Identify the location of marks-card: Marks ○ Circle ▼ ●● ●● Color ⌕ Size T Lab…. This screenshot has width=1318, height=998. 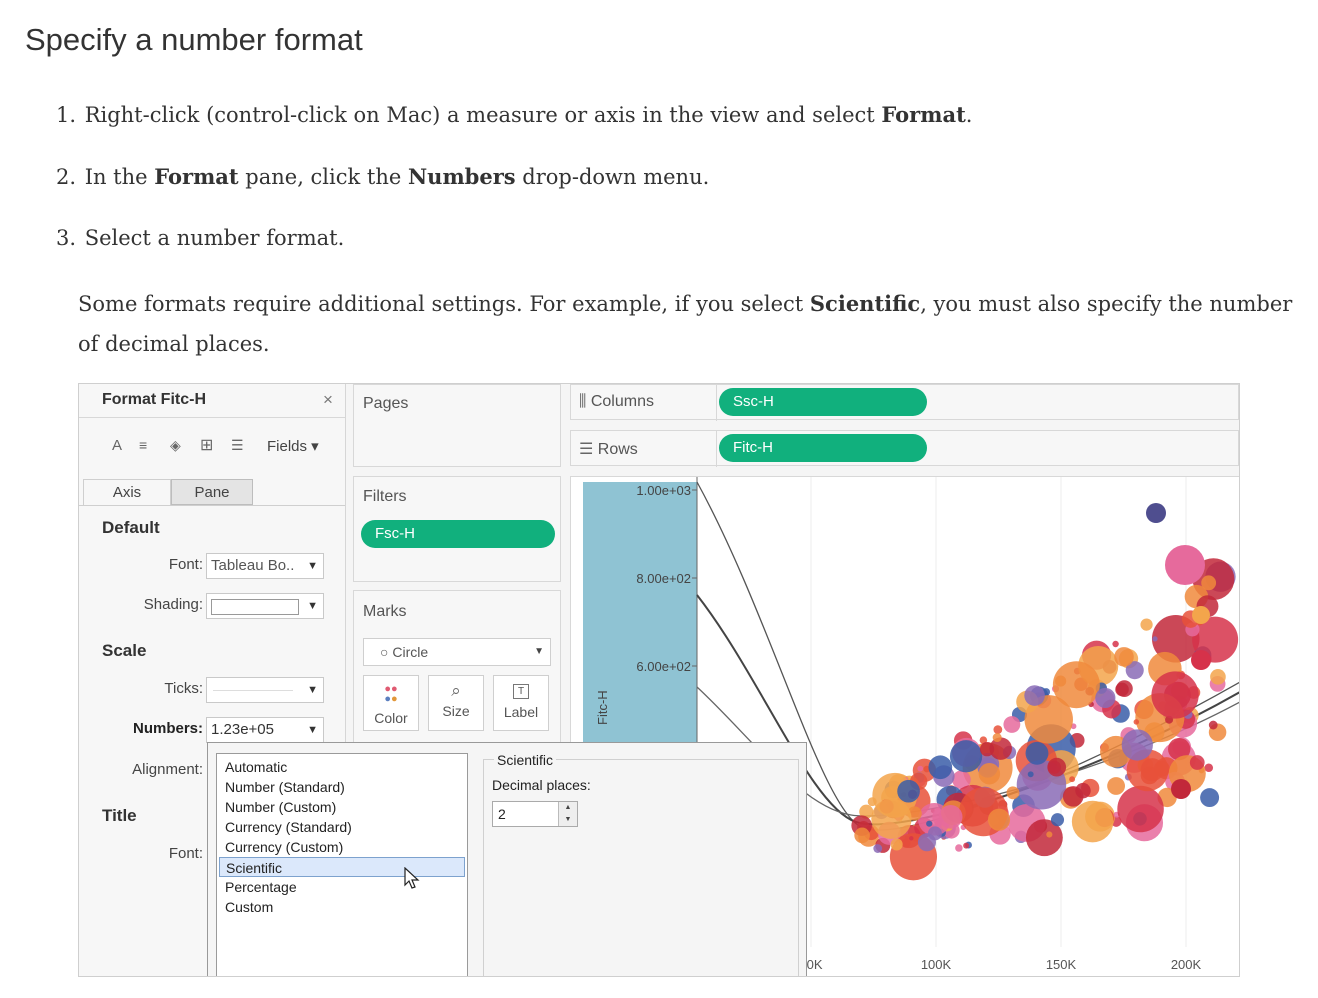
(457, 670).